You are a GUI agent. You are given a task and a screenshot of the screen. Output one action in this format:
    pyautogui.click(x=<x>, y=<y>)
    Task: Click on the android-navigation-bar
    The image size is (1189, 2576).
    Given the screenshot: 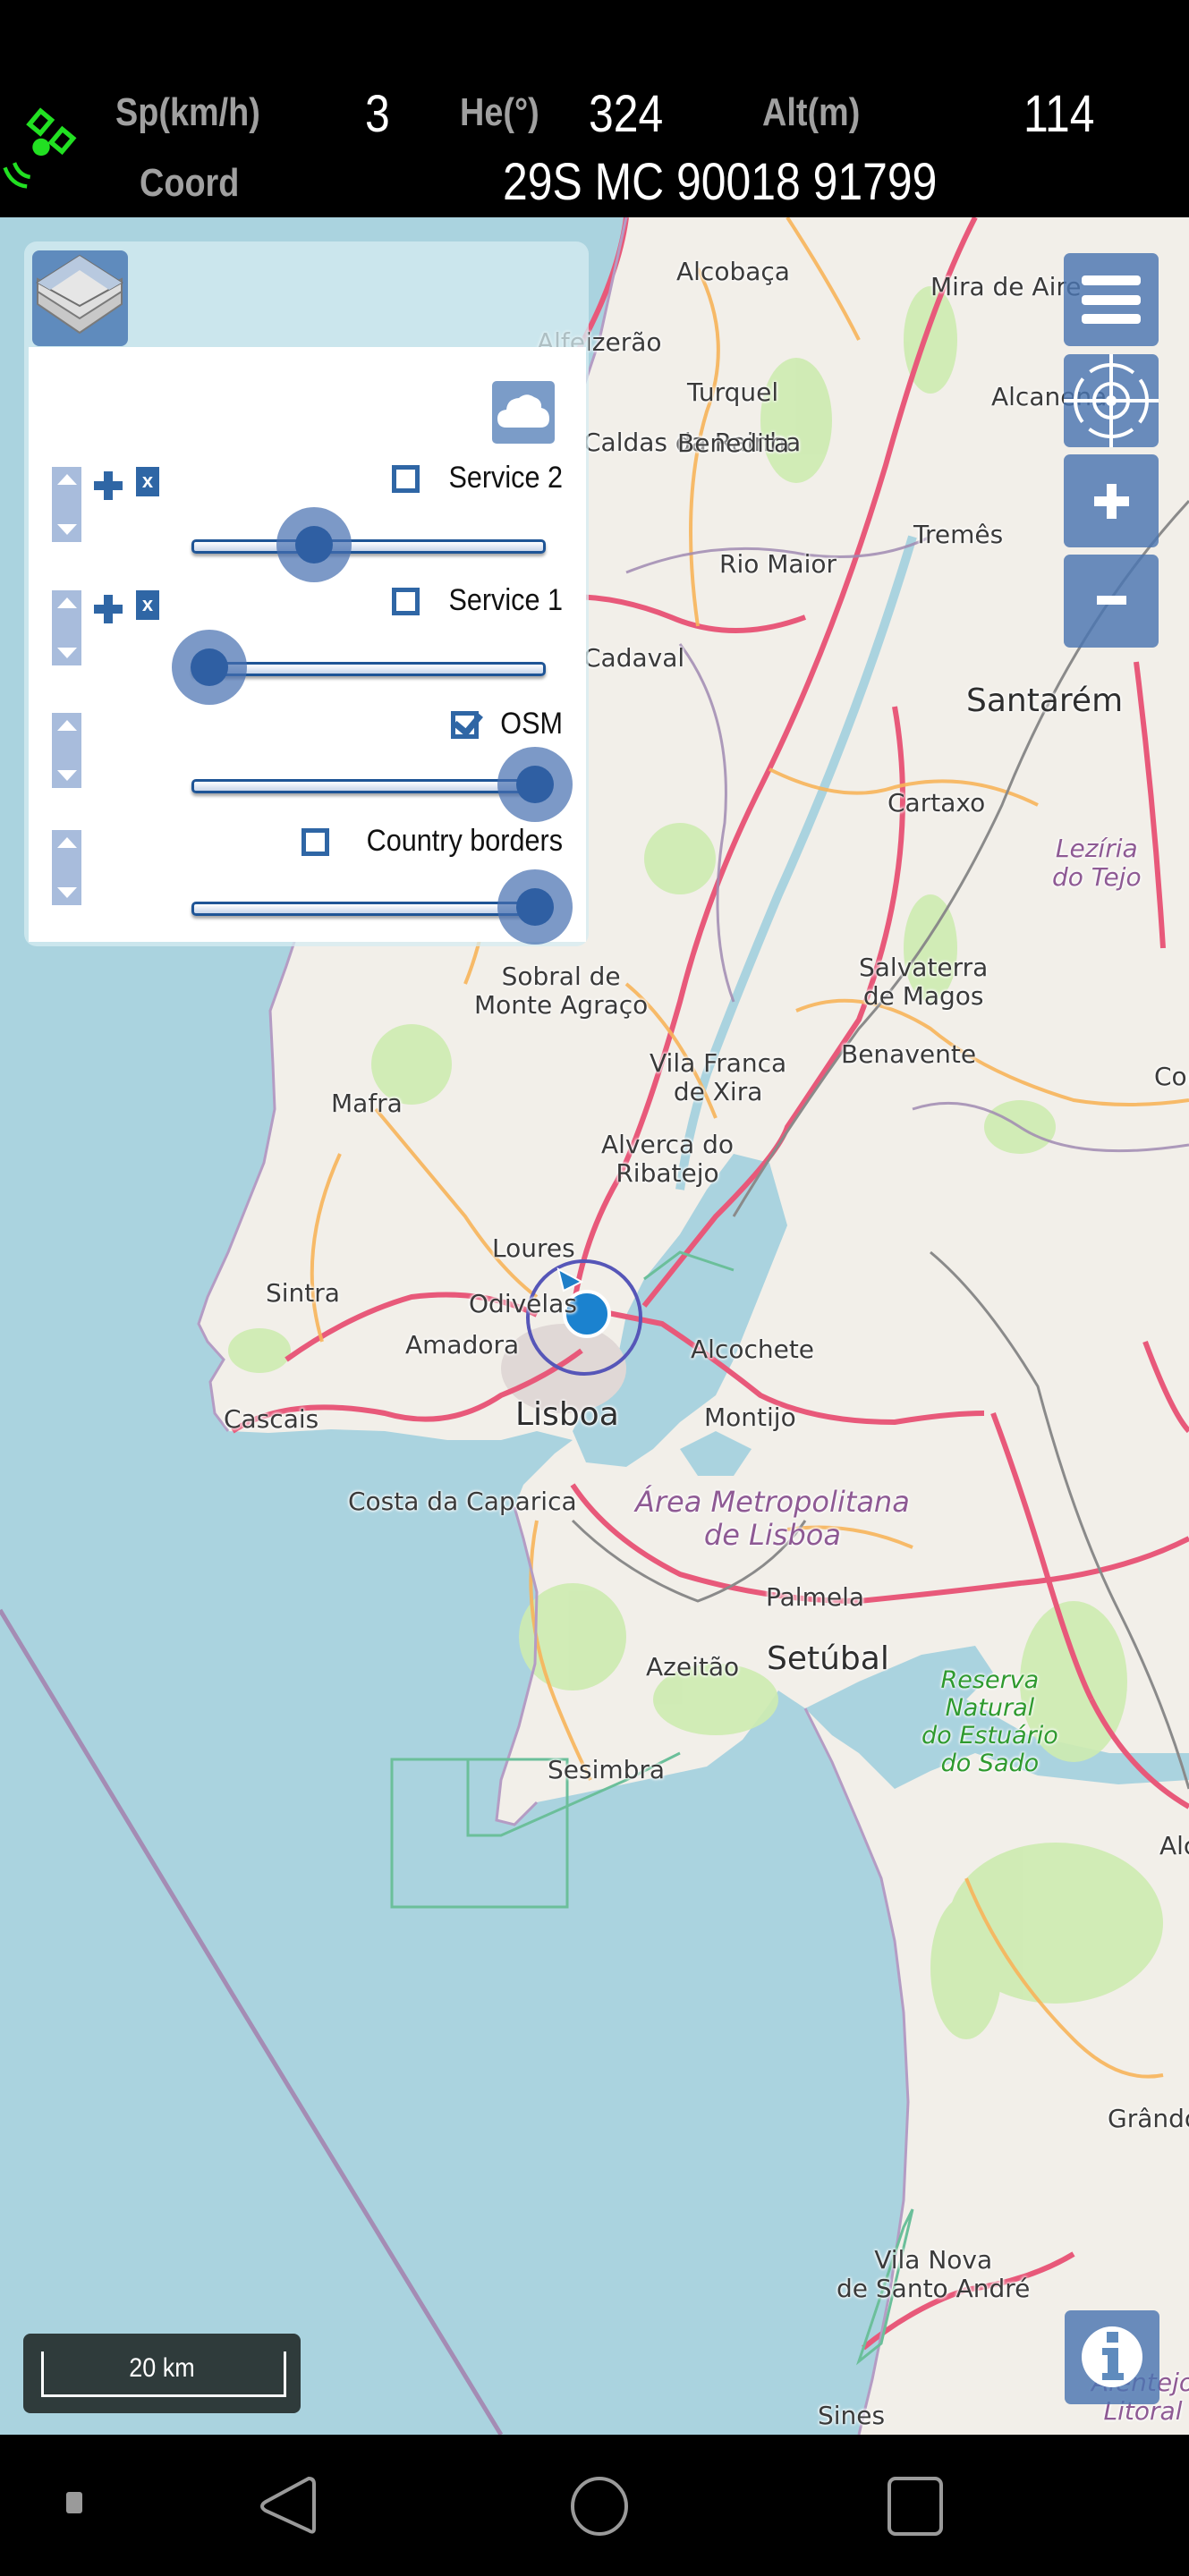 What is the action you would take?
    pyautogui.click(x=594, y=2505)
    